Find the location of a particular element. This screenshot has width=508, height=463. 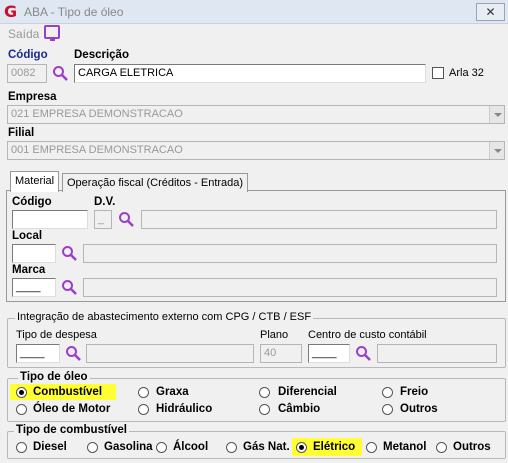

centro-custo-descricao-field is located at coordinates (437, 353).